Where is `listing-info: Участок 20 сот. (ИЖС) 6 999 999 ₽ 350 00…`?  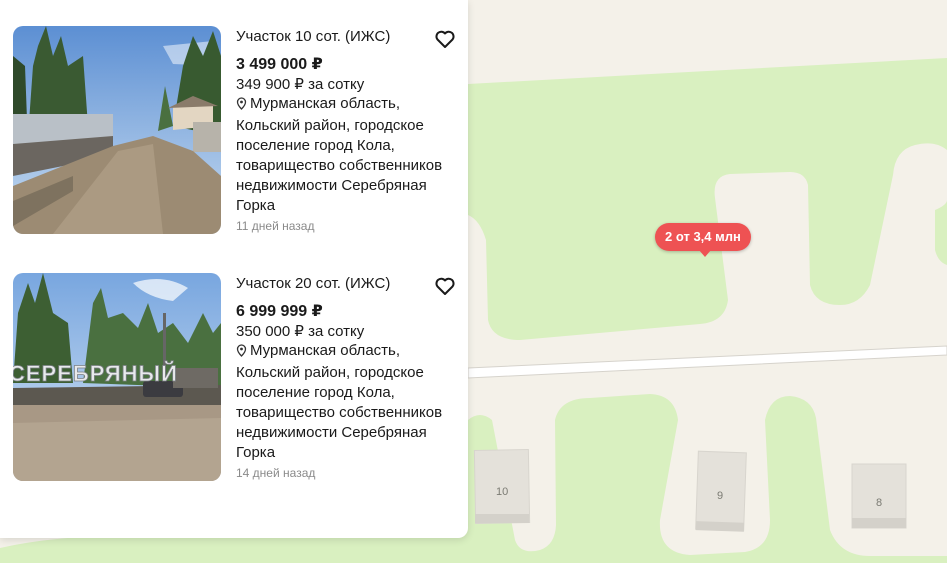
listing-info: Участок 20 сот. (ИЖС) 6 999 999 ₽ 350 00… is located at coordinates (342, 376).